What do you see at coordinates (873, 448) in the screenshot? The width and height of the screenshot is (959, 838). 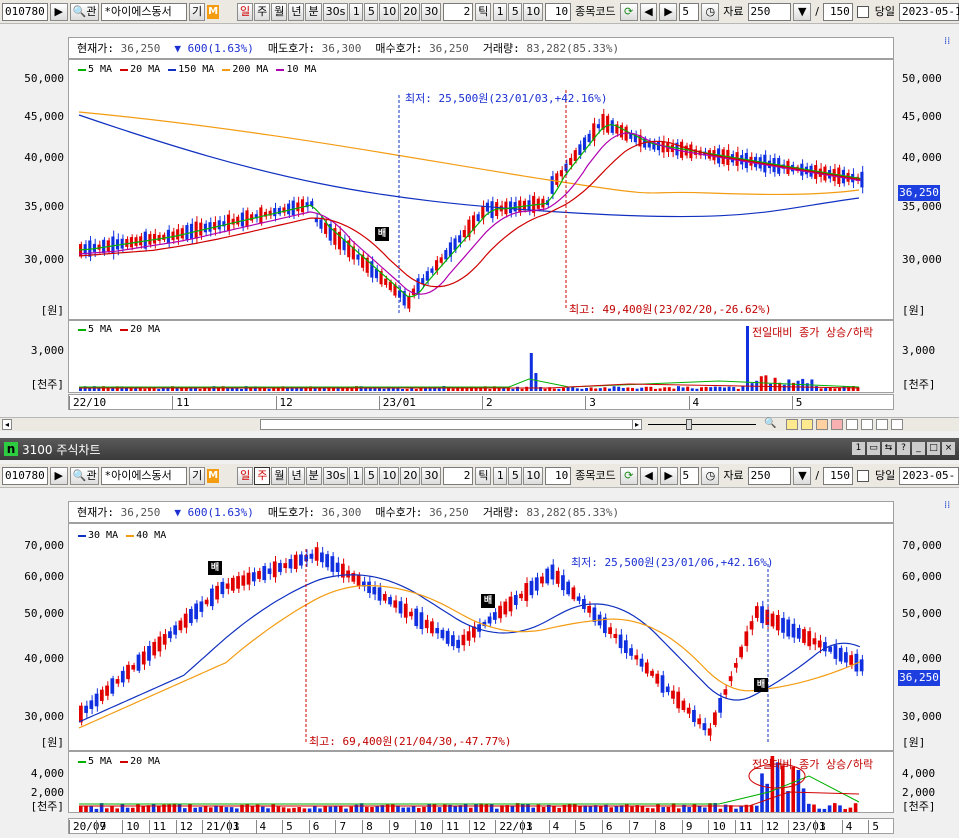 I see `layout-icon: ▭` at bounding box center [873, 448].